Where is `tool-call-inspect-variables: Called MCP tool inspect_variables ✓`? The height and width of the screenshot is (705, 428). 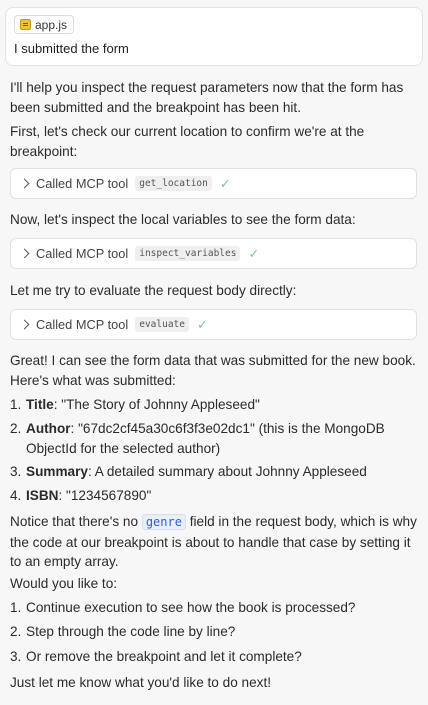 tool-call-inspect-variables: Called MCP tool inspect_variables ✓ is located at coordinates (213, 253).